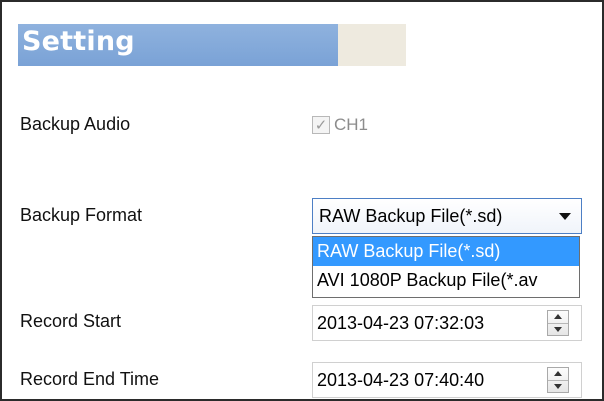  I want to click on record-end-value: 2013-04-23 07:40:40, so click(432, 380).